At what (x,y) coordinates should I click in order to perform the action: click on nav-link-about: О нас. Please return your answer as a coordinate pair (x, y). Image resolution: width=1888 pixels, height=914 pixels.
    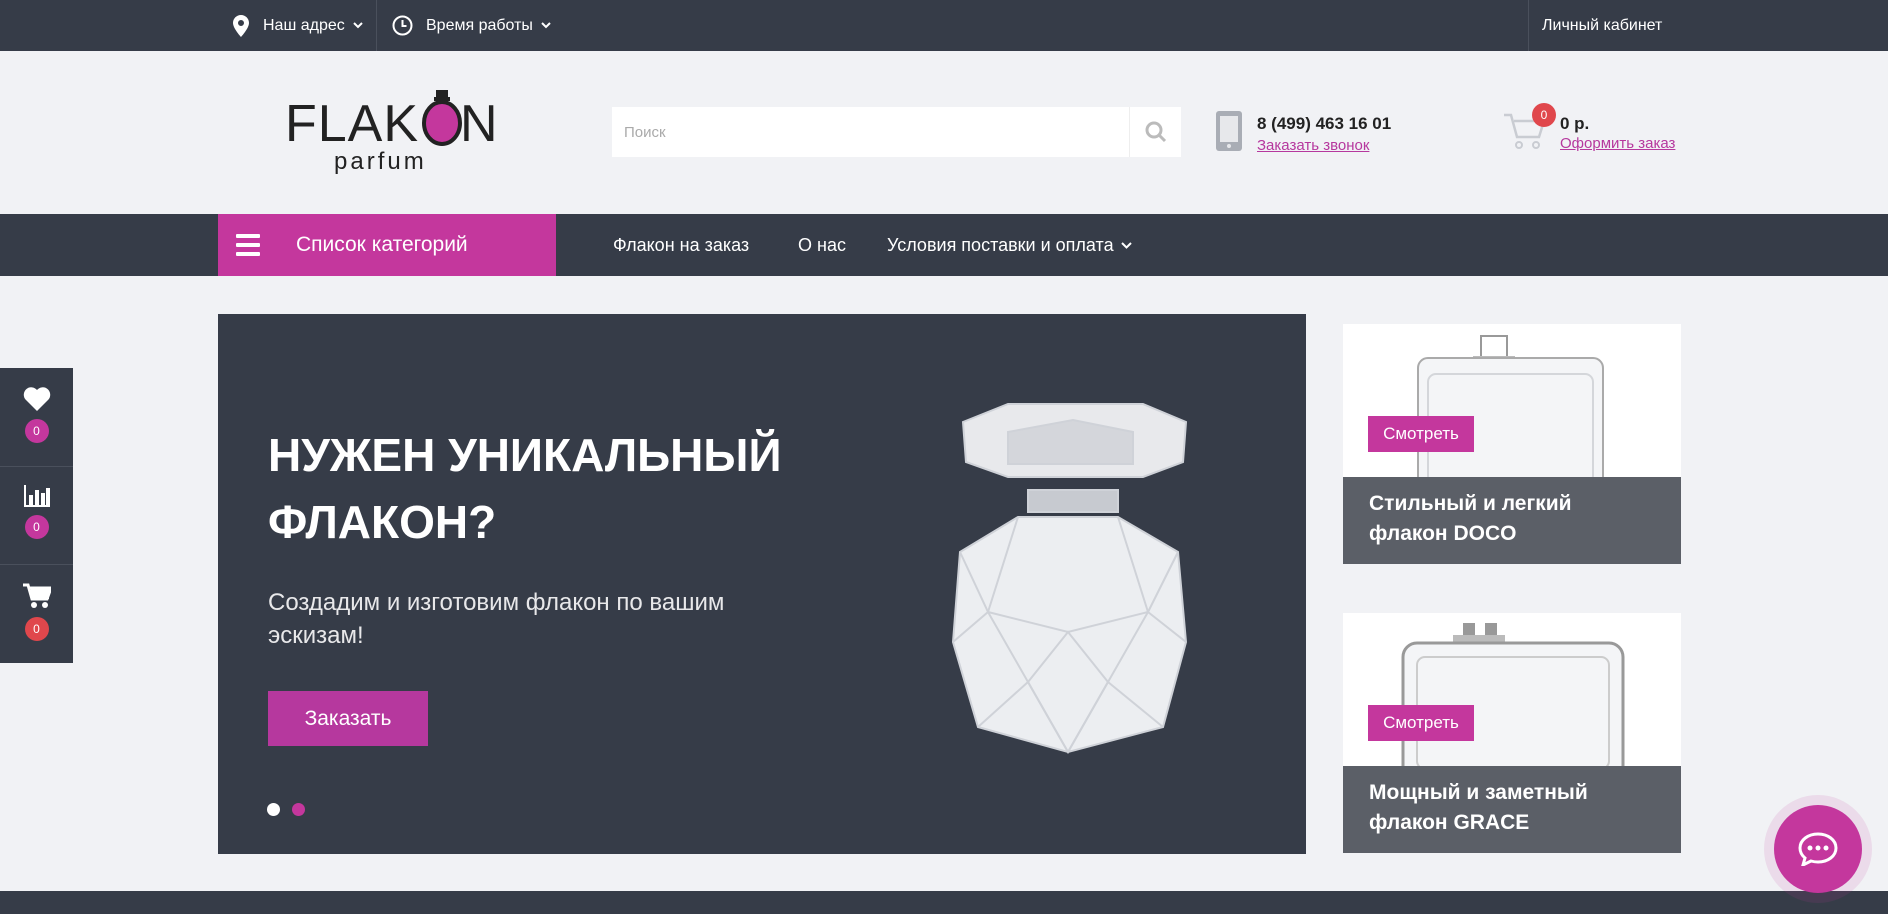
    Looking at the image, I should click on (822, 245).